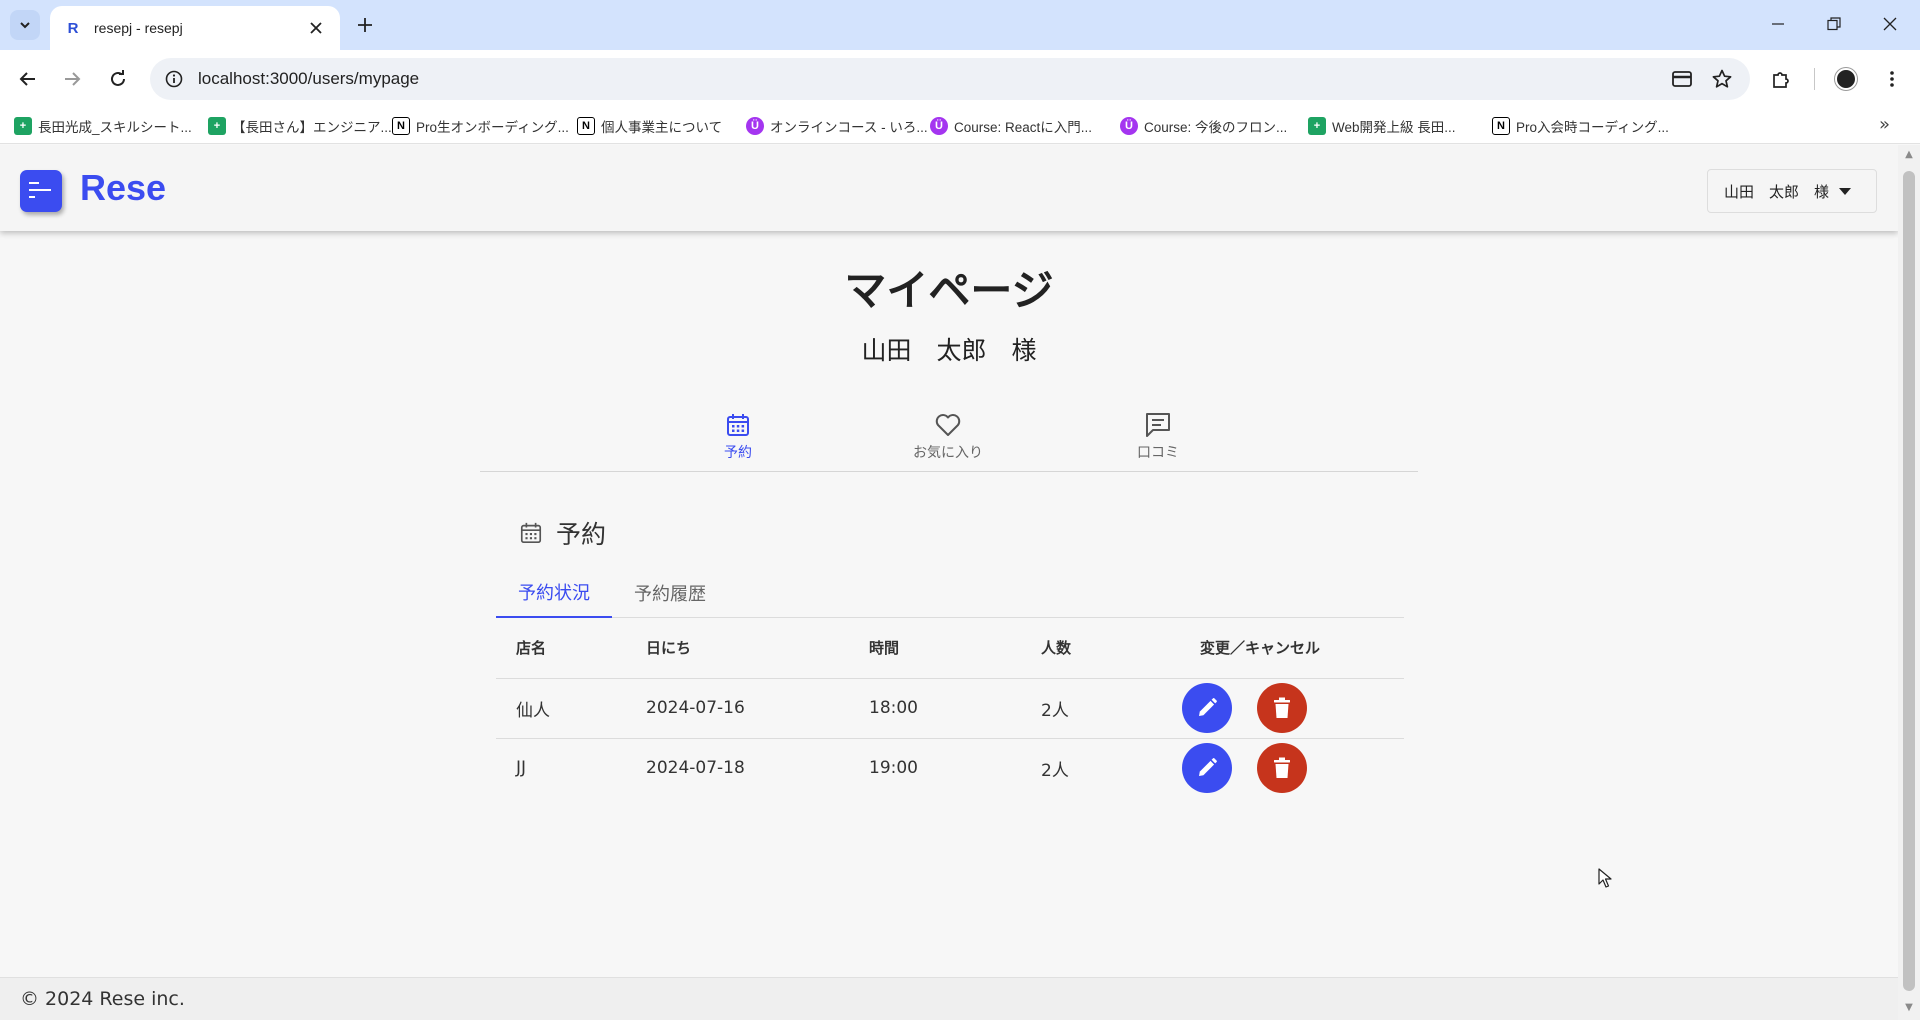  I want to click on back-button, so click(28, 79).